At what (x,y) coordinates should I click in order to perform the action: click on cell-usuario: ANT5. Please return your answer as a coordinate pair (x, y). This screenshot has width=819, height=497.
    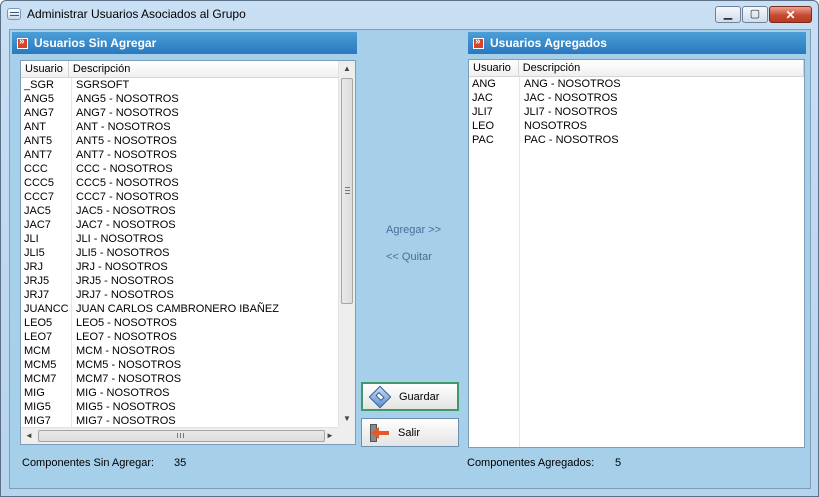
    Looking at the image, I should click on (38, 141).